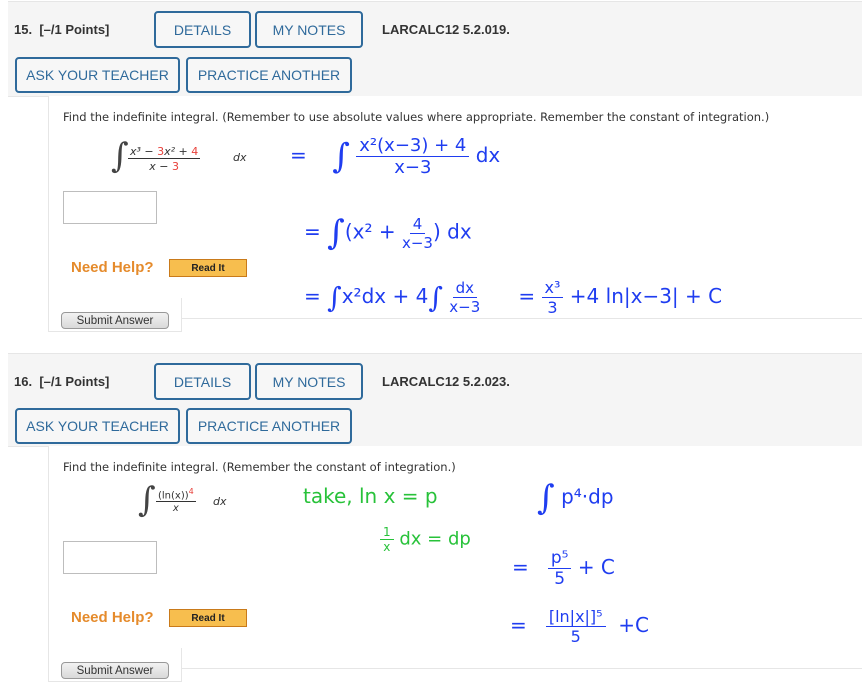  I want to click on question-number-points: 15. [–/1 Points], so click(61, 29).